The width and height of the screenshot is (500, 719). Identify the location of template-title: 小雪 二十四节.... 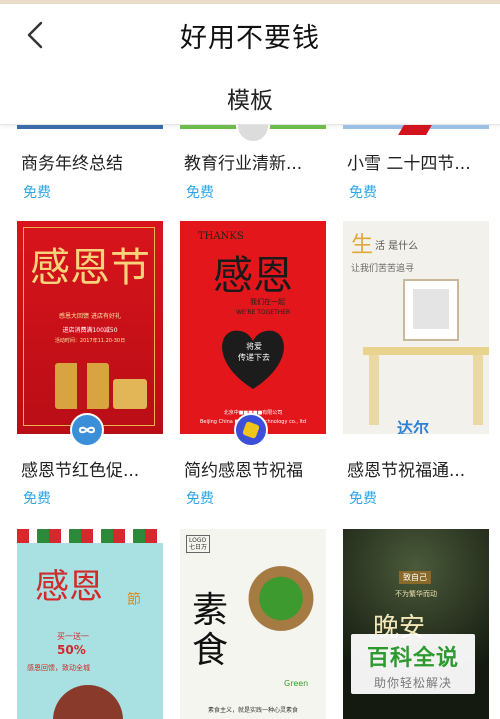
(409, 164).